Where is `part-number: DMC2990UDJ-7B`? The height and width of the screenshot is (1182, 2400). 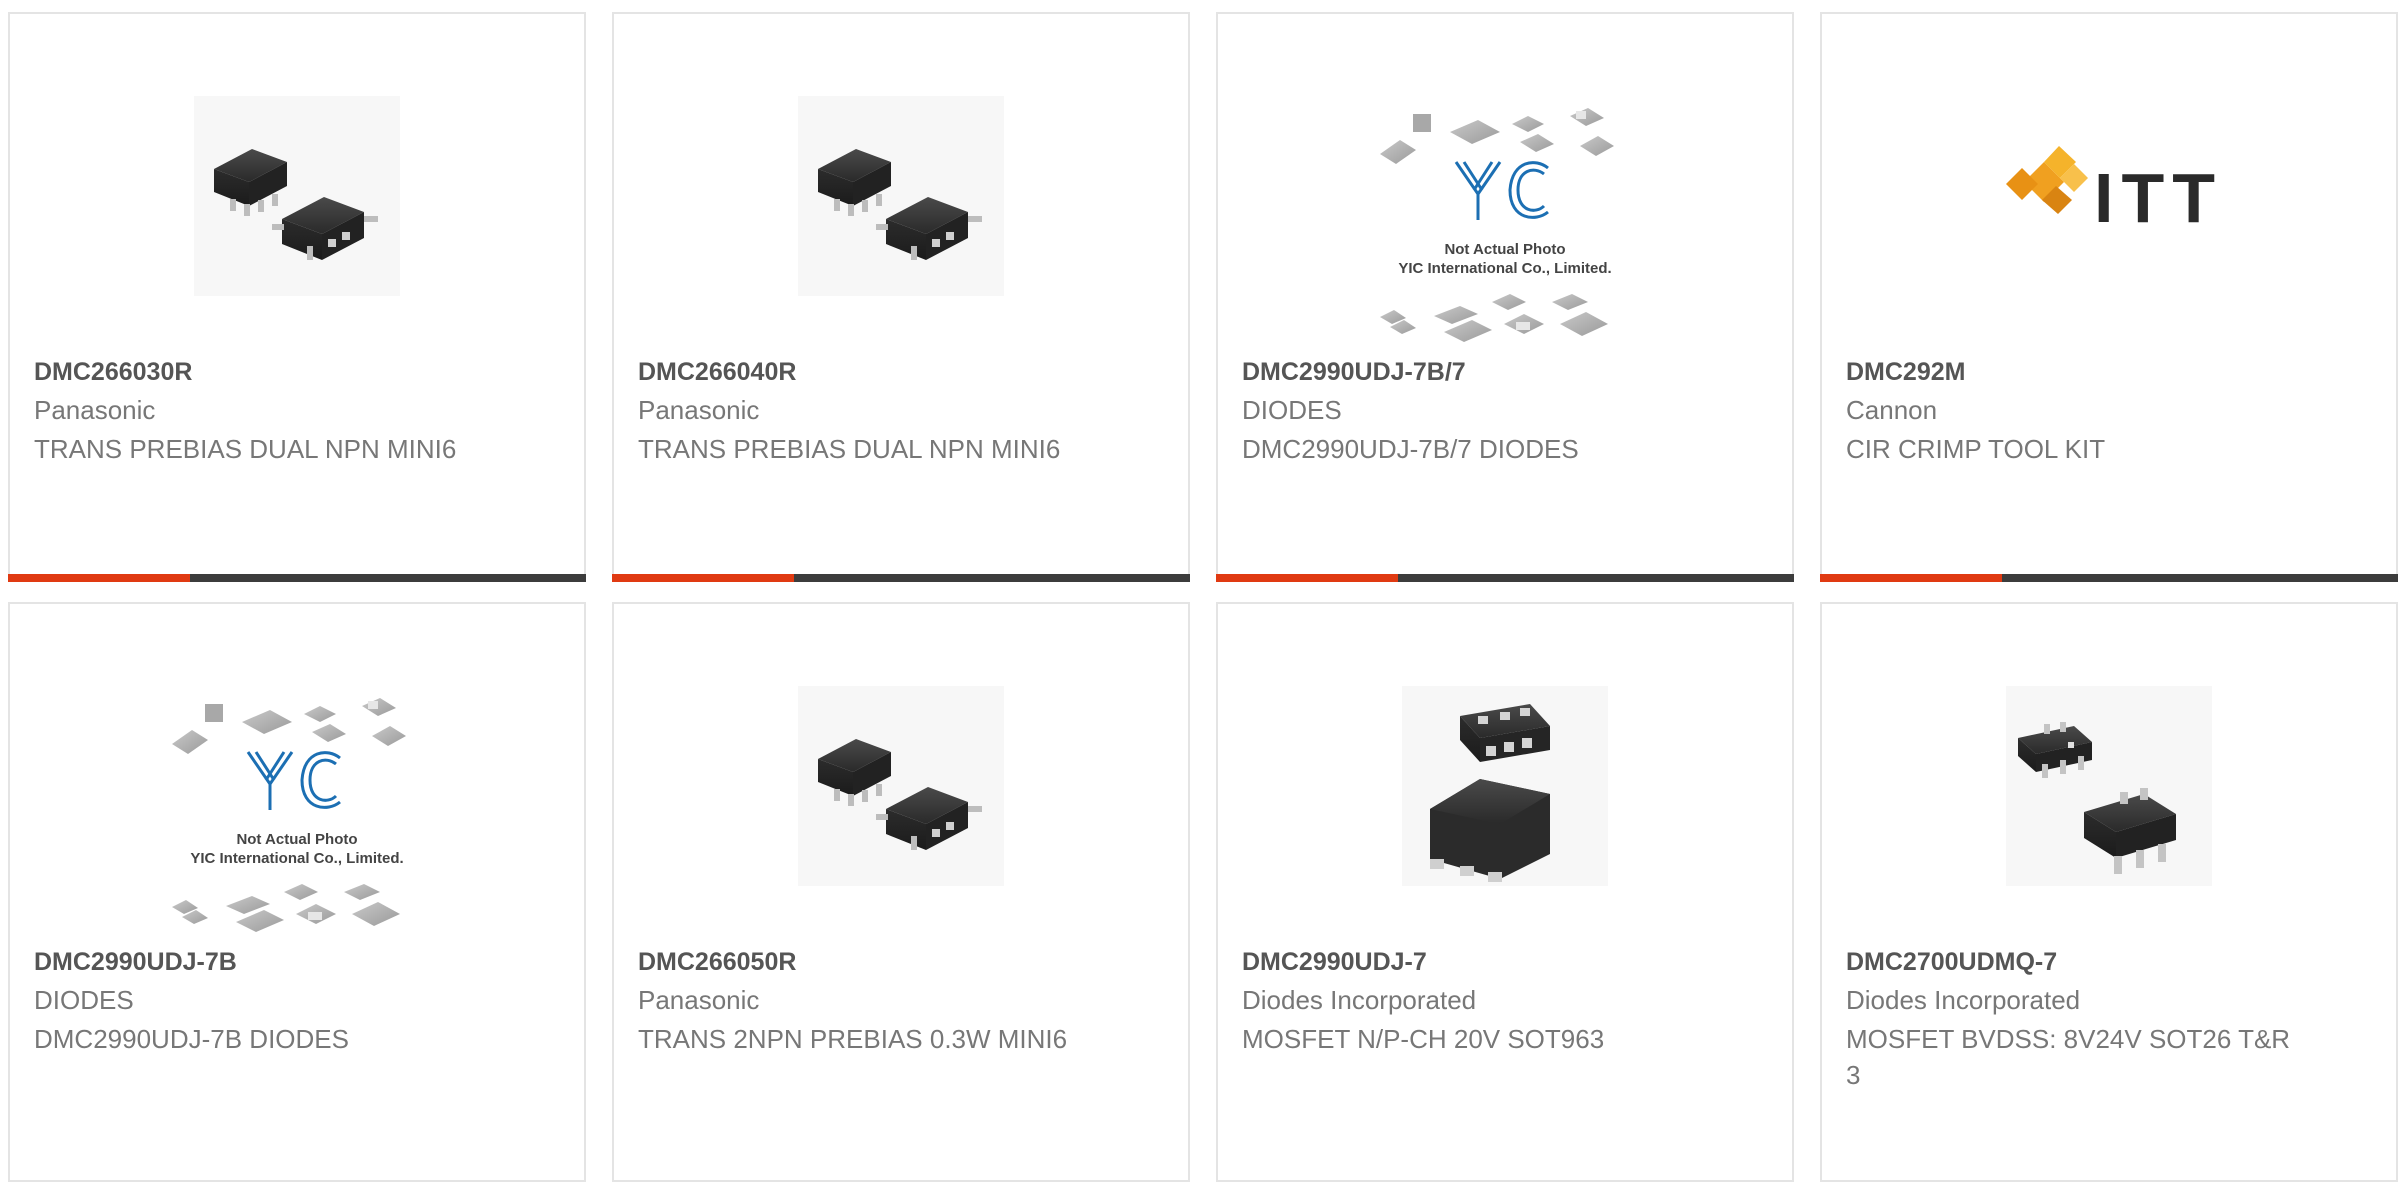
part-number: DMC2990UDJ-7B is located at coordinates (135, 962).